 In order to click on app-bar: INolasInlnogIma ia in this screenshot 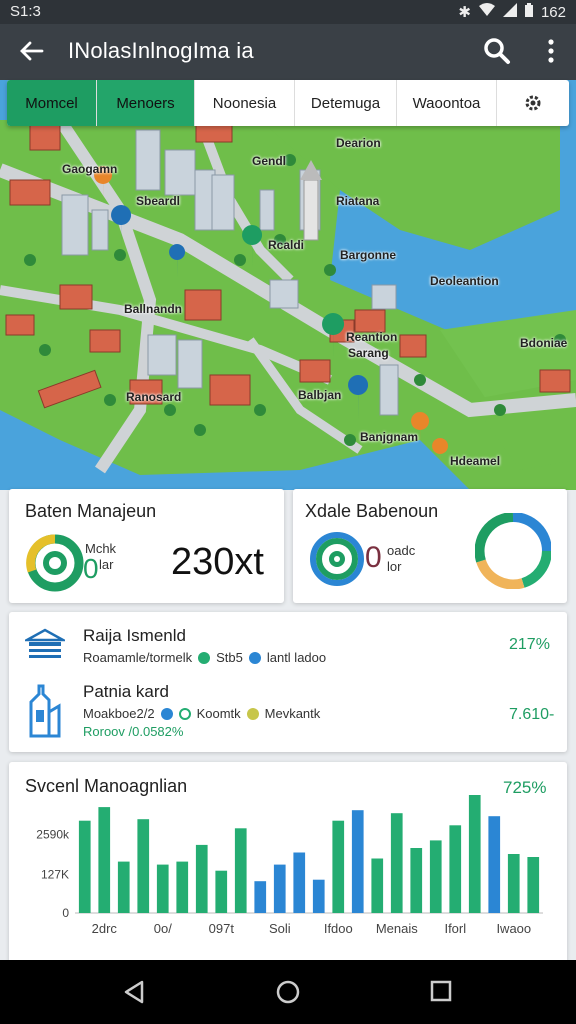, I will do `click(288, 52)`.